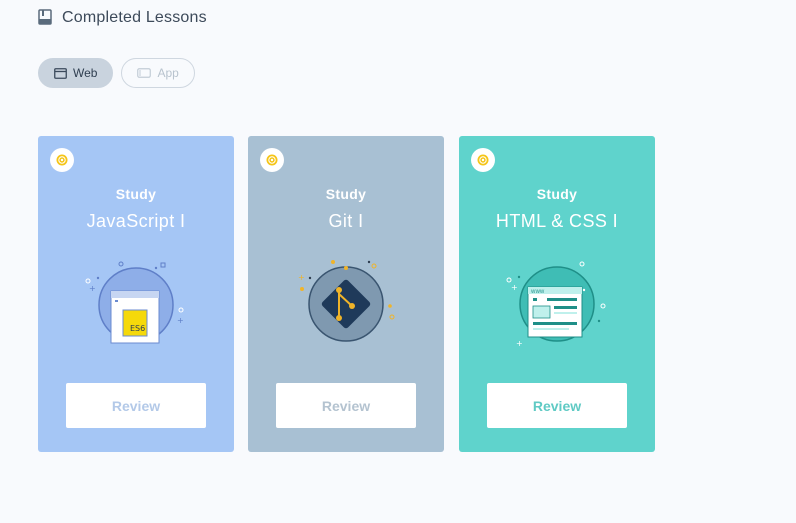 The height and width of the screenshot is (523, 796). Describe the element at coordinates (538, 292) in the screenshot. I see `mini-browser-label: WWW` at that location.